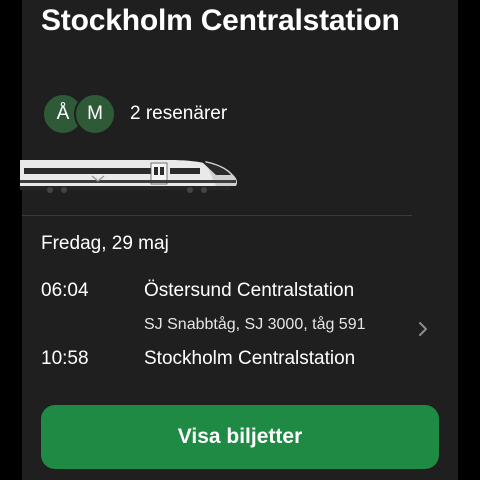 This screenshot has height=480, width=480. I want to click on travelers-count: 2 resenärer, so click(179, 113).